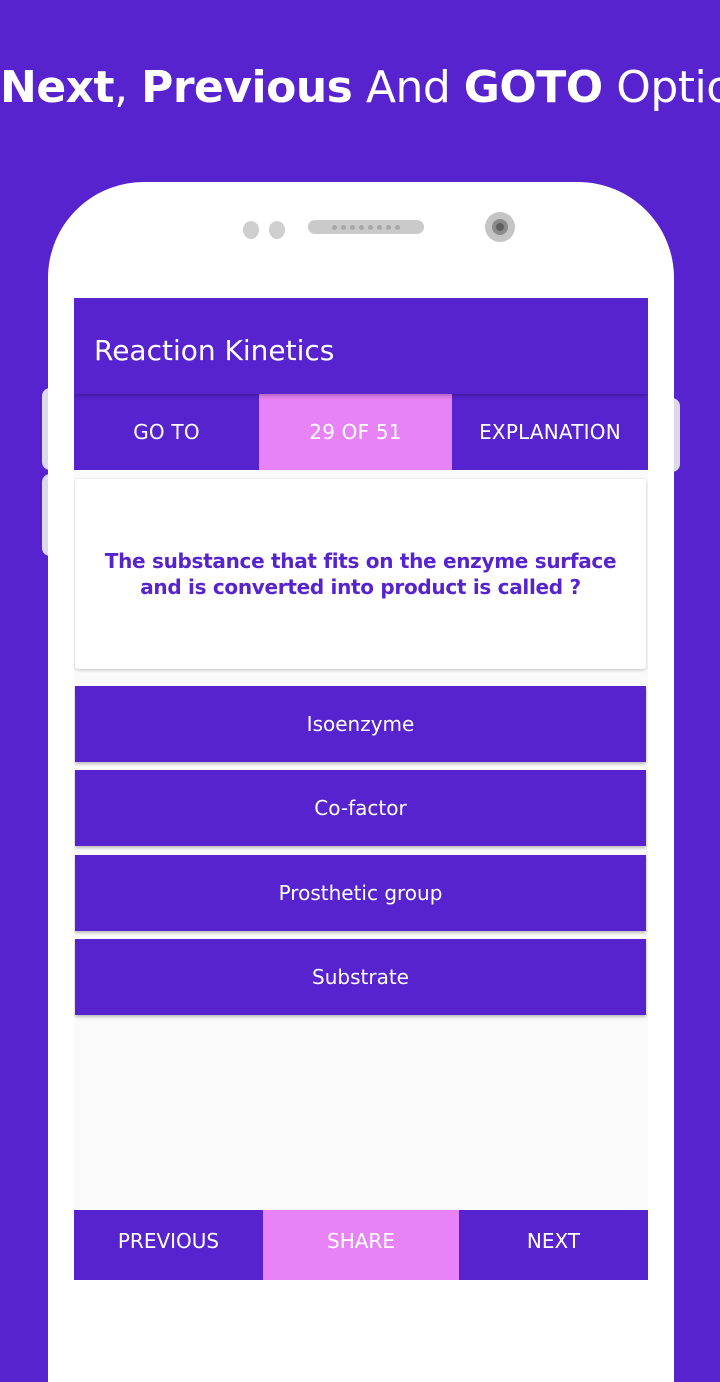 The width and height of the screenshot is (720, 1382). Describe the element at coordinates (366, 227) in the screenshot. I see `speaker-grille-icon` at that location.